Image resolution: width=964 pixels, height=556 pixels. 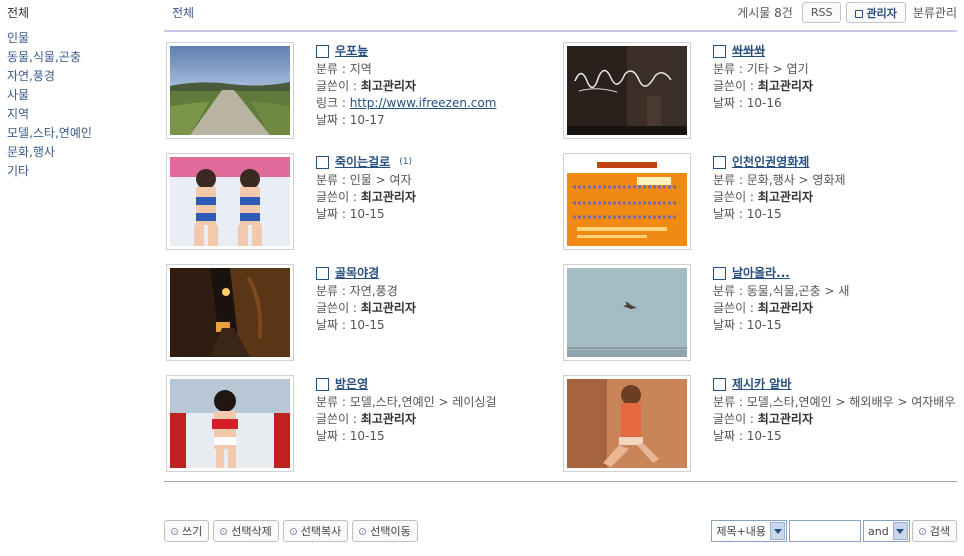 What do you see at coordinates (741, 531) in the screenshot?
I see `search-field-value: 제목+내용` at bounding box center [741, 531].